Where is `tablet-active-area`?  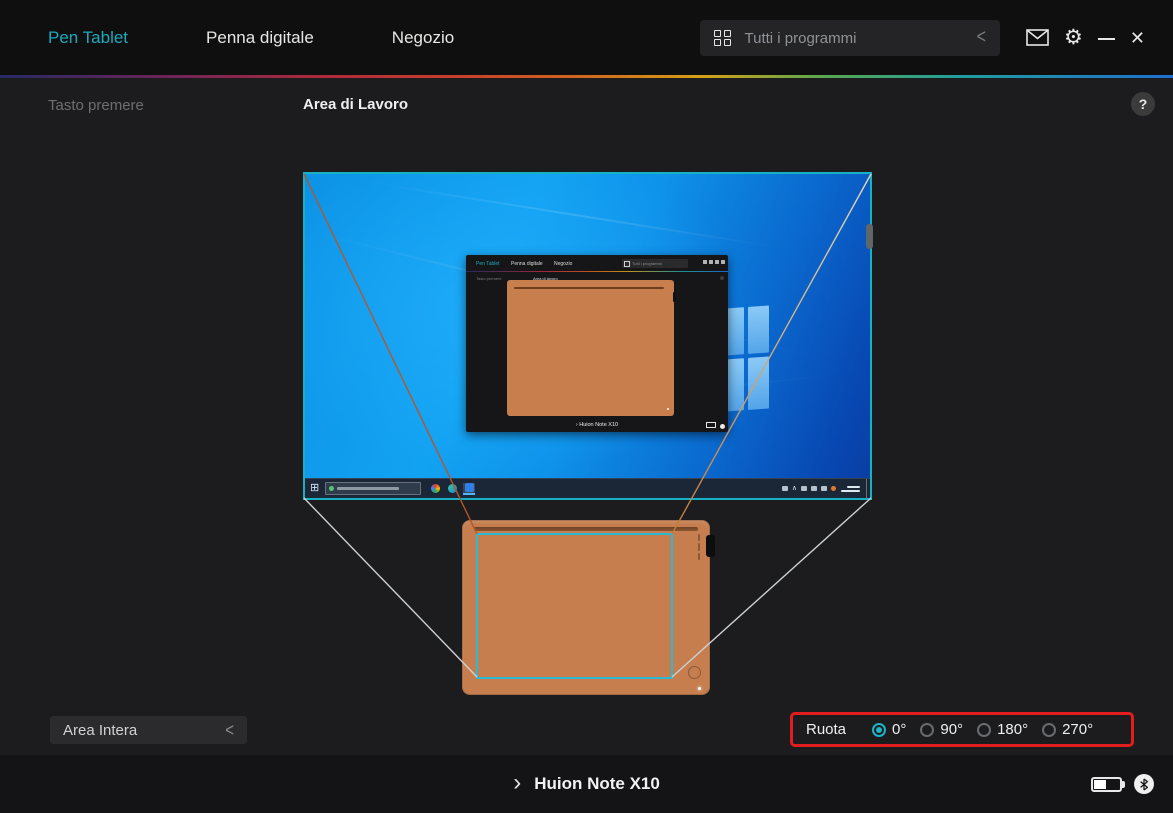
tablet-active-area is located at coordinates (574, 606).